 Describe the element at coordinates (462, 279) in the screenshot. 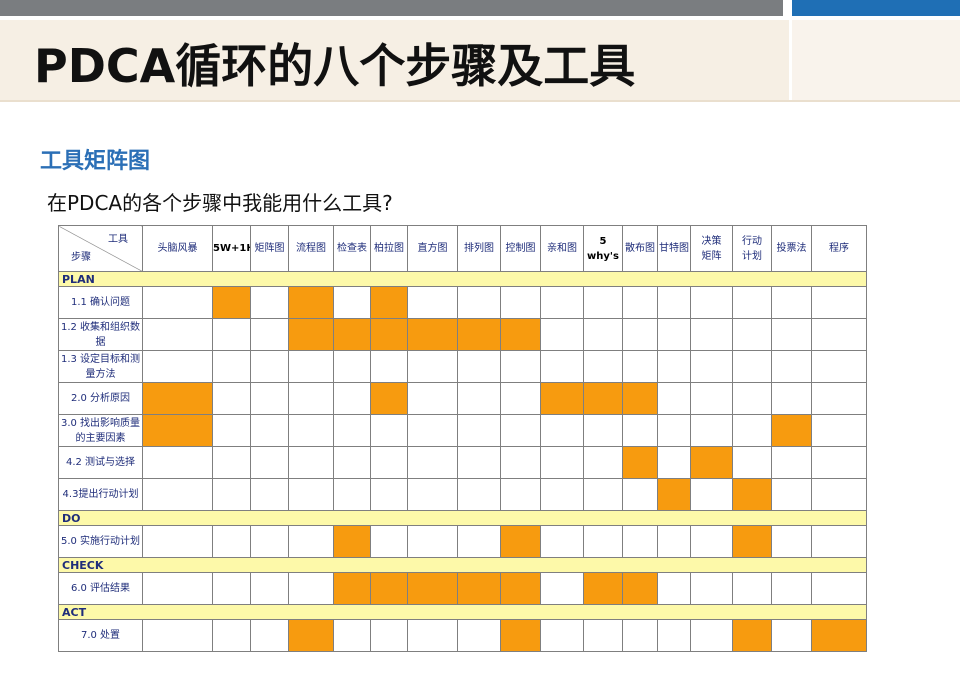

I see `phase-label: PLAN` at that location.